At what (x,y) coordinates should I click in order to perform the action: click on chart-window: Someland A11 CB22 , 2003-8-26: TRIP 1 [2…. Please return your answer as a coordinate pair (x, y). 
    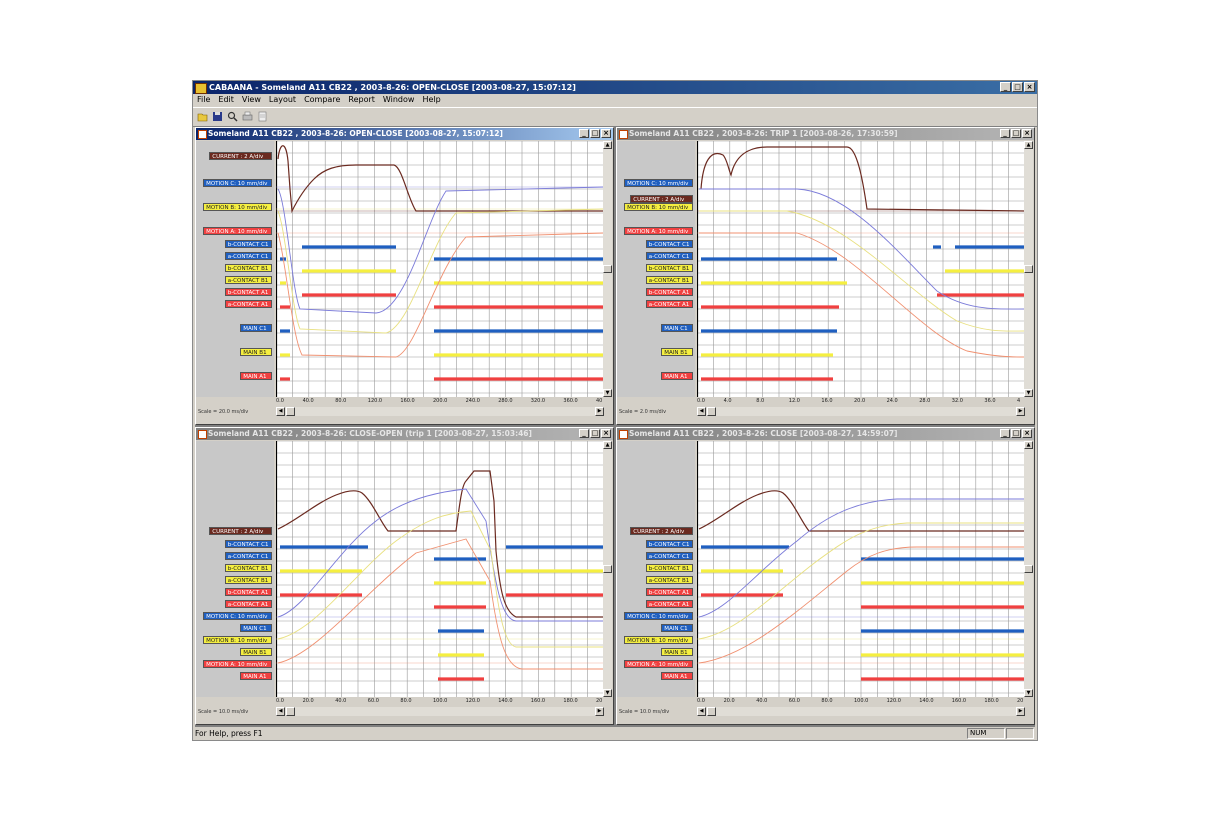
    Looking at the image, I should click on (825, 276).